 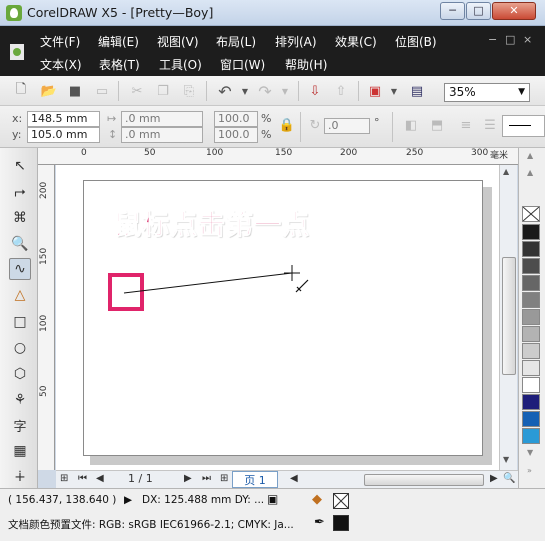 I want to click on scroll-left-icon: ◀, so click(x=294, y=478).